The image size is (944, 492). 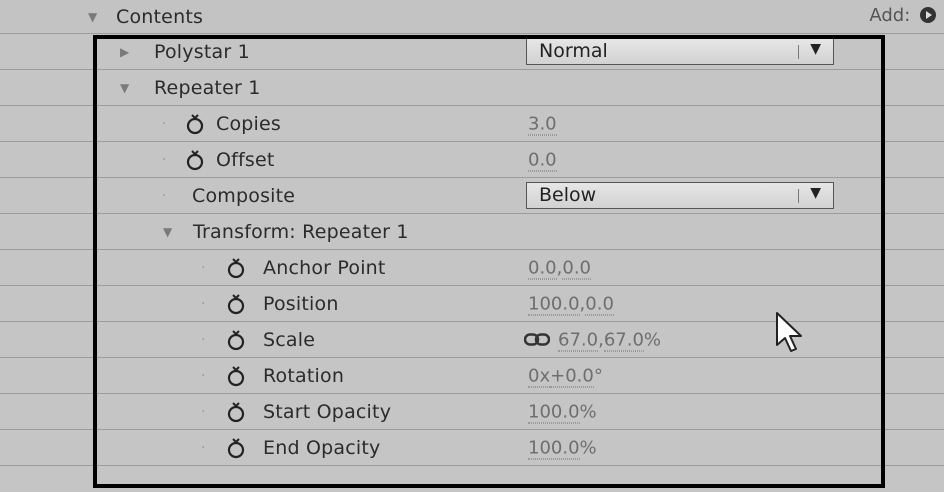 I want to click on transform-label: Transform: Repeater 1, so click(x=301, y=231).